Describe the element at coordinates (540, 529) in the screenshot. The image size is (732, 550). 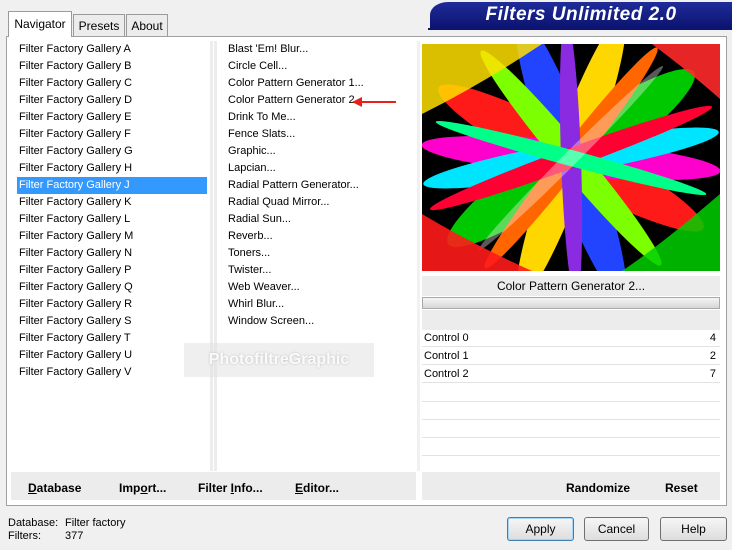
I see `apply-button: Apply` at that location.